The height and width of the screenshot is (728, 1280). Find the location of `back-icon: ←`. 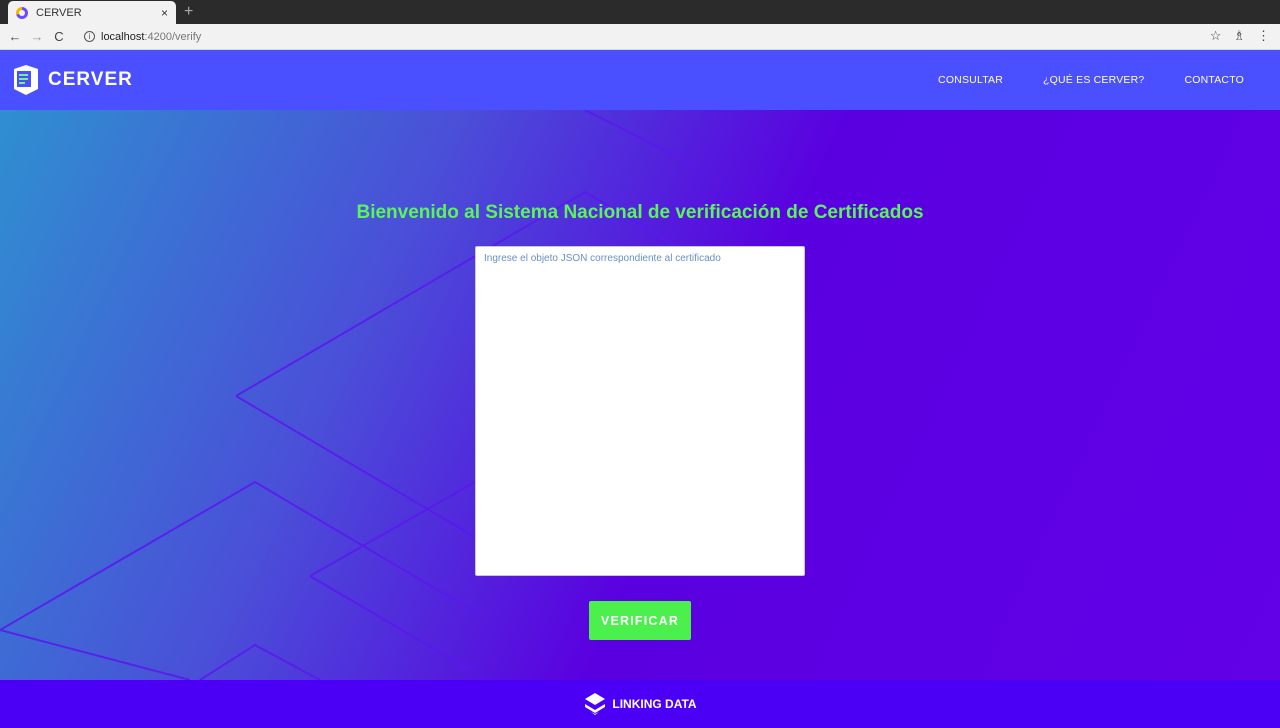

back-icon: ← is located at coordinates (15, 36).